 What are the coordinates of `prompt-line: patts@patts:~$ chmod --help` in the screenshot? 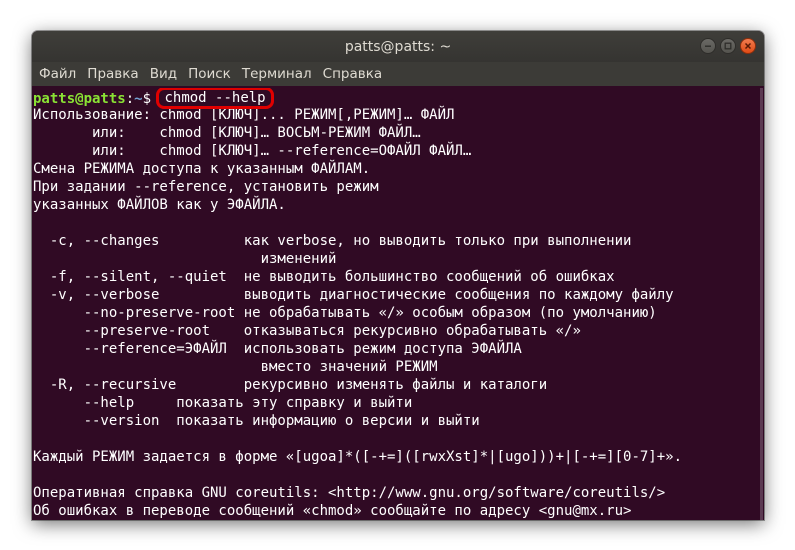 It's located at (395, 98).